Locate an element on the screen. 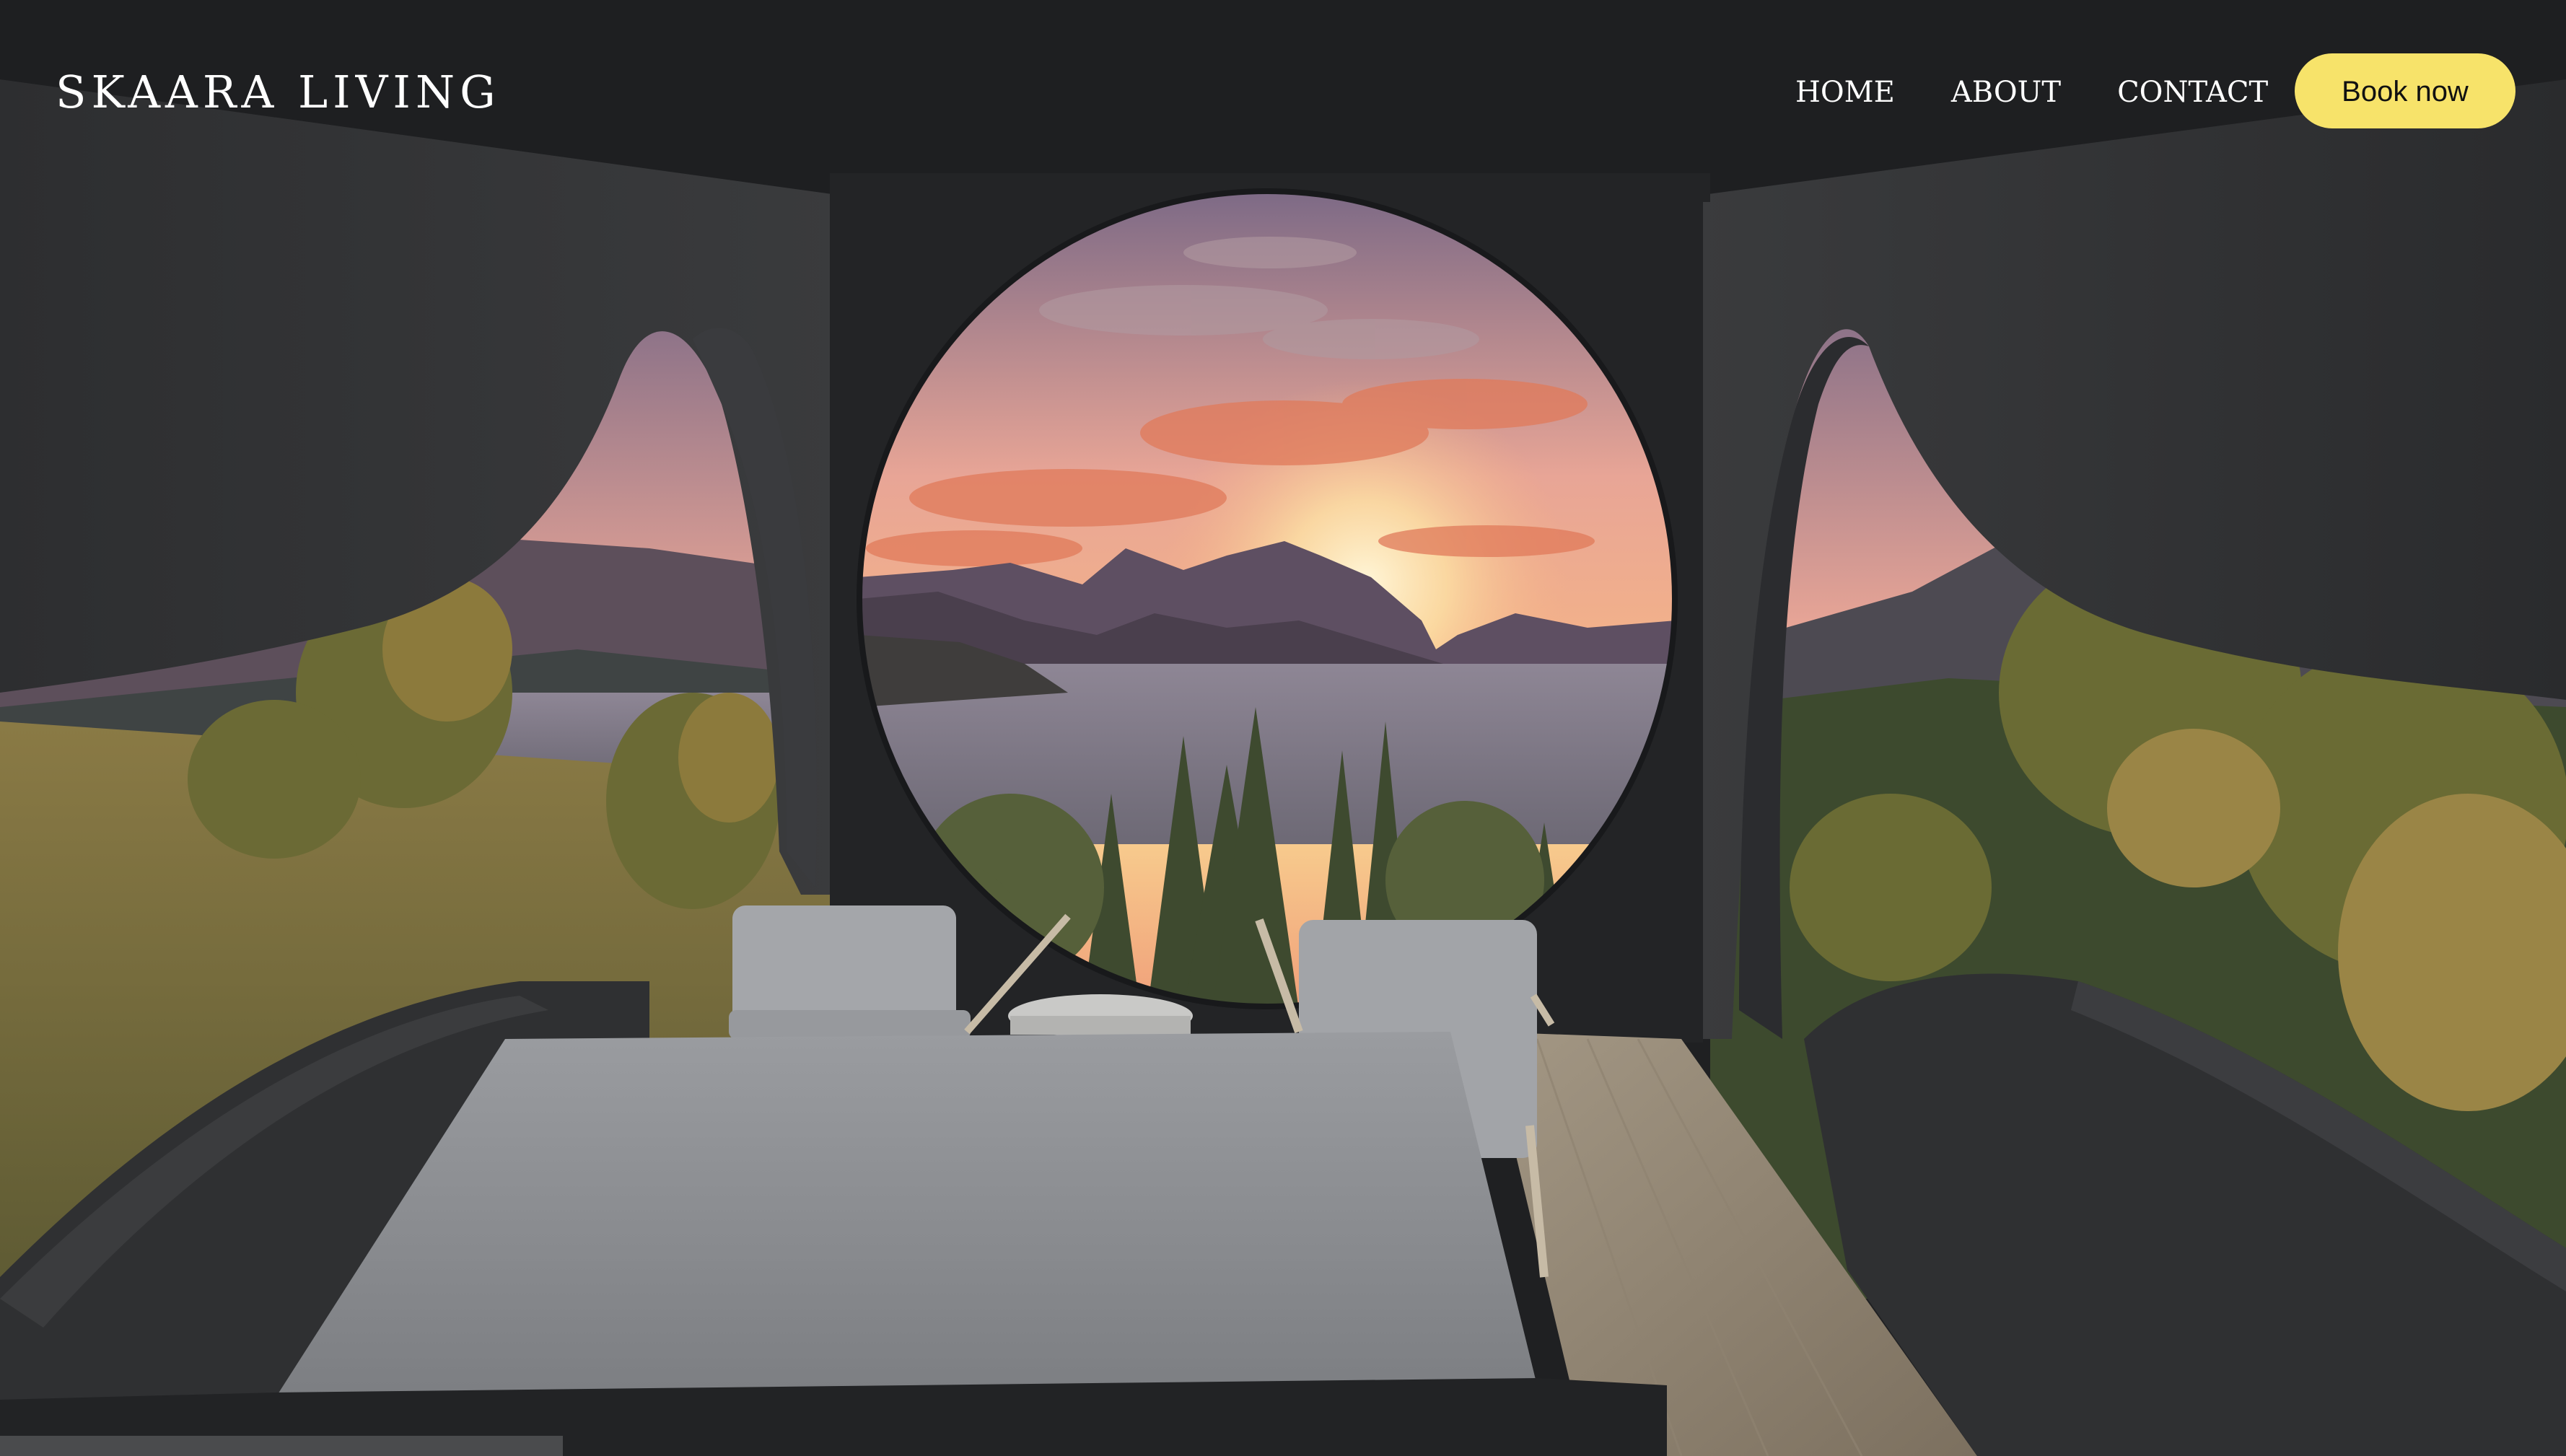 This screenshot has height=1456, width=2566. book-now-button: Book now is located at coordinates (2405, 90).